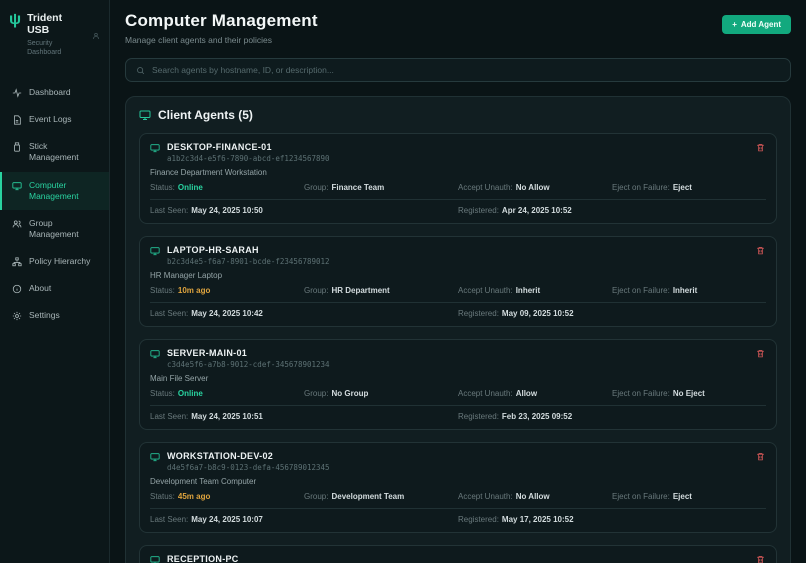 Image resolution: width=806 pixels, height=563 pixels. What do you see at coordinates (54, 315) in the screenshot?
I see `sidebar-item-settings: Settings` at bounding box center [54, 315].